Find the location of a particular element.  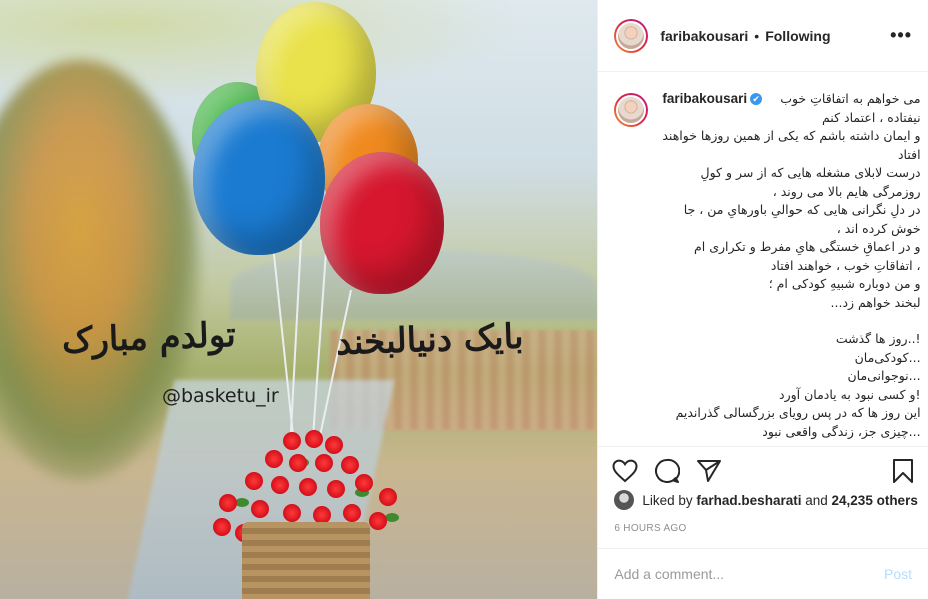

liker-avatar is located at coordinates (624, 500).